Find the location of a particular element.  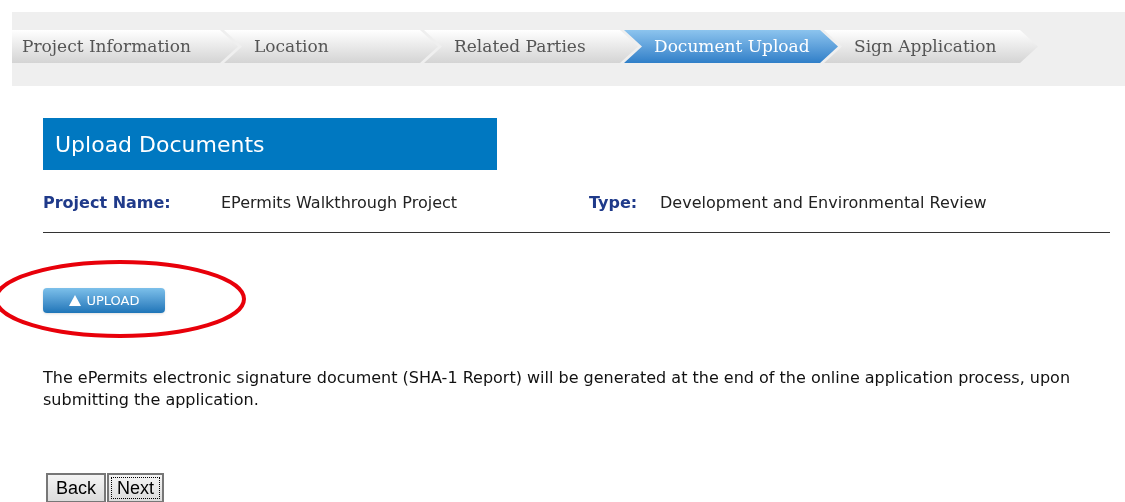

notice-text: The ePermits electronic signature document (SHA-1 Report) will be generated at the end of the online application process, upon submitting the application. is located at coordinates (557, 389).